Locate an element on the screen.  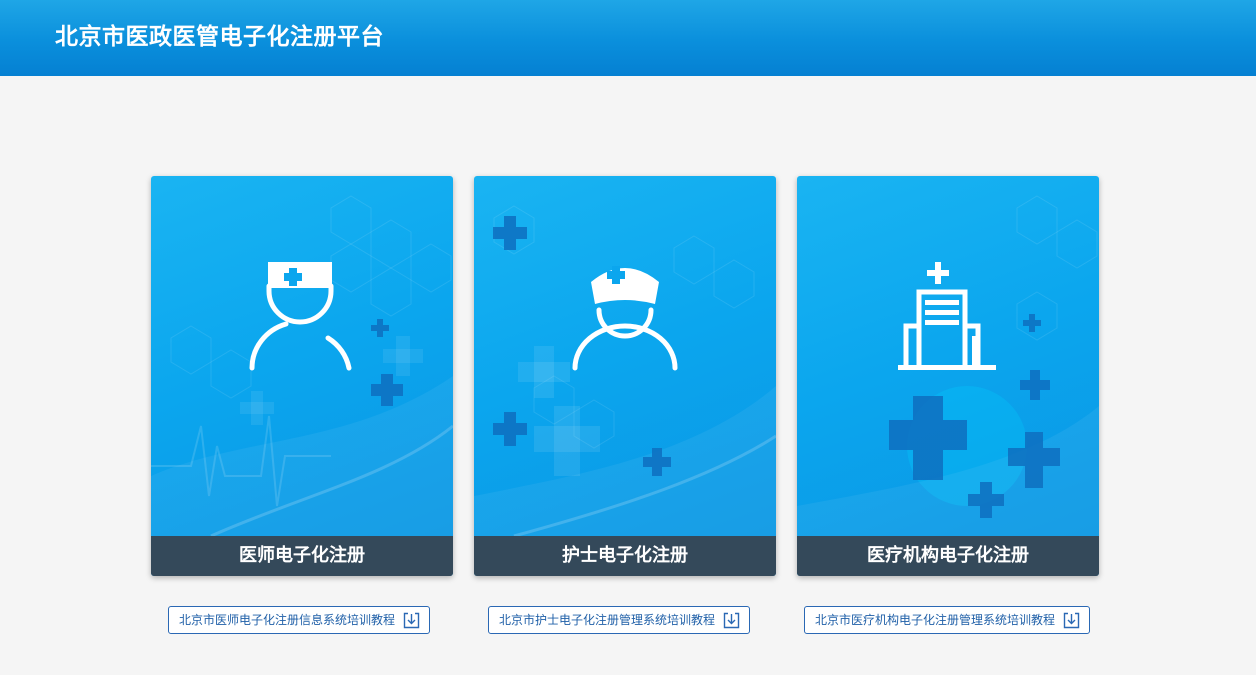
tutorial-label: 北京市医师电子化注册信息系统培训教程 is located at coordinates (287, 620).